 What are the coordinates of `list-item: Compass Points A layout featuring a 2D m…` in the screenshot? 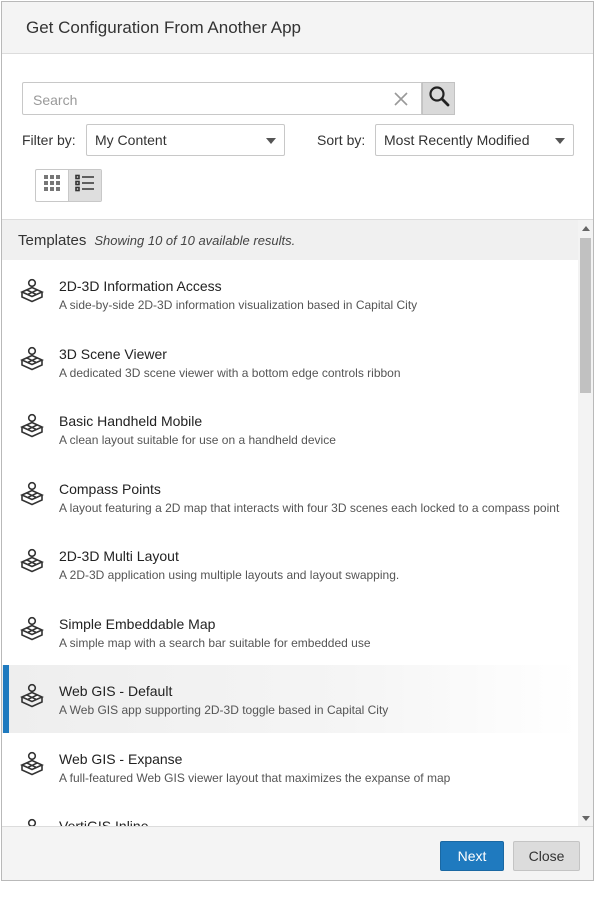 It's located at (290, 497).